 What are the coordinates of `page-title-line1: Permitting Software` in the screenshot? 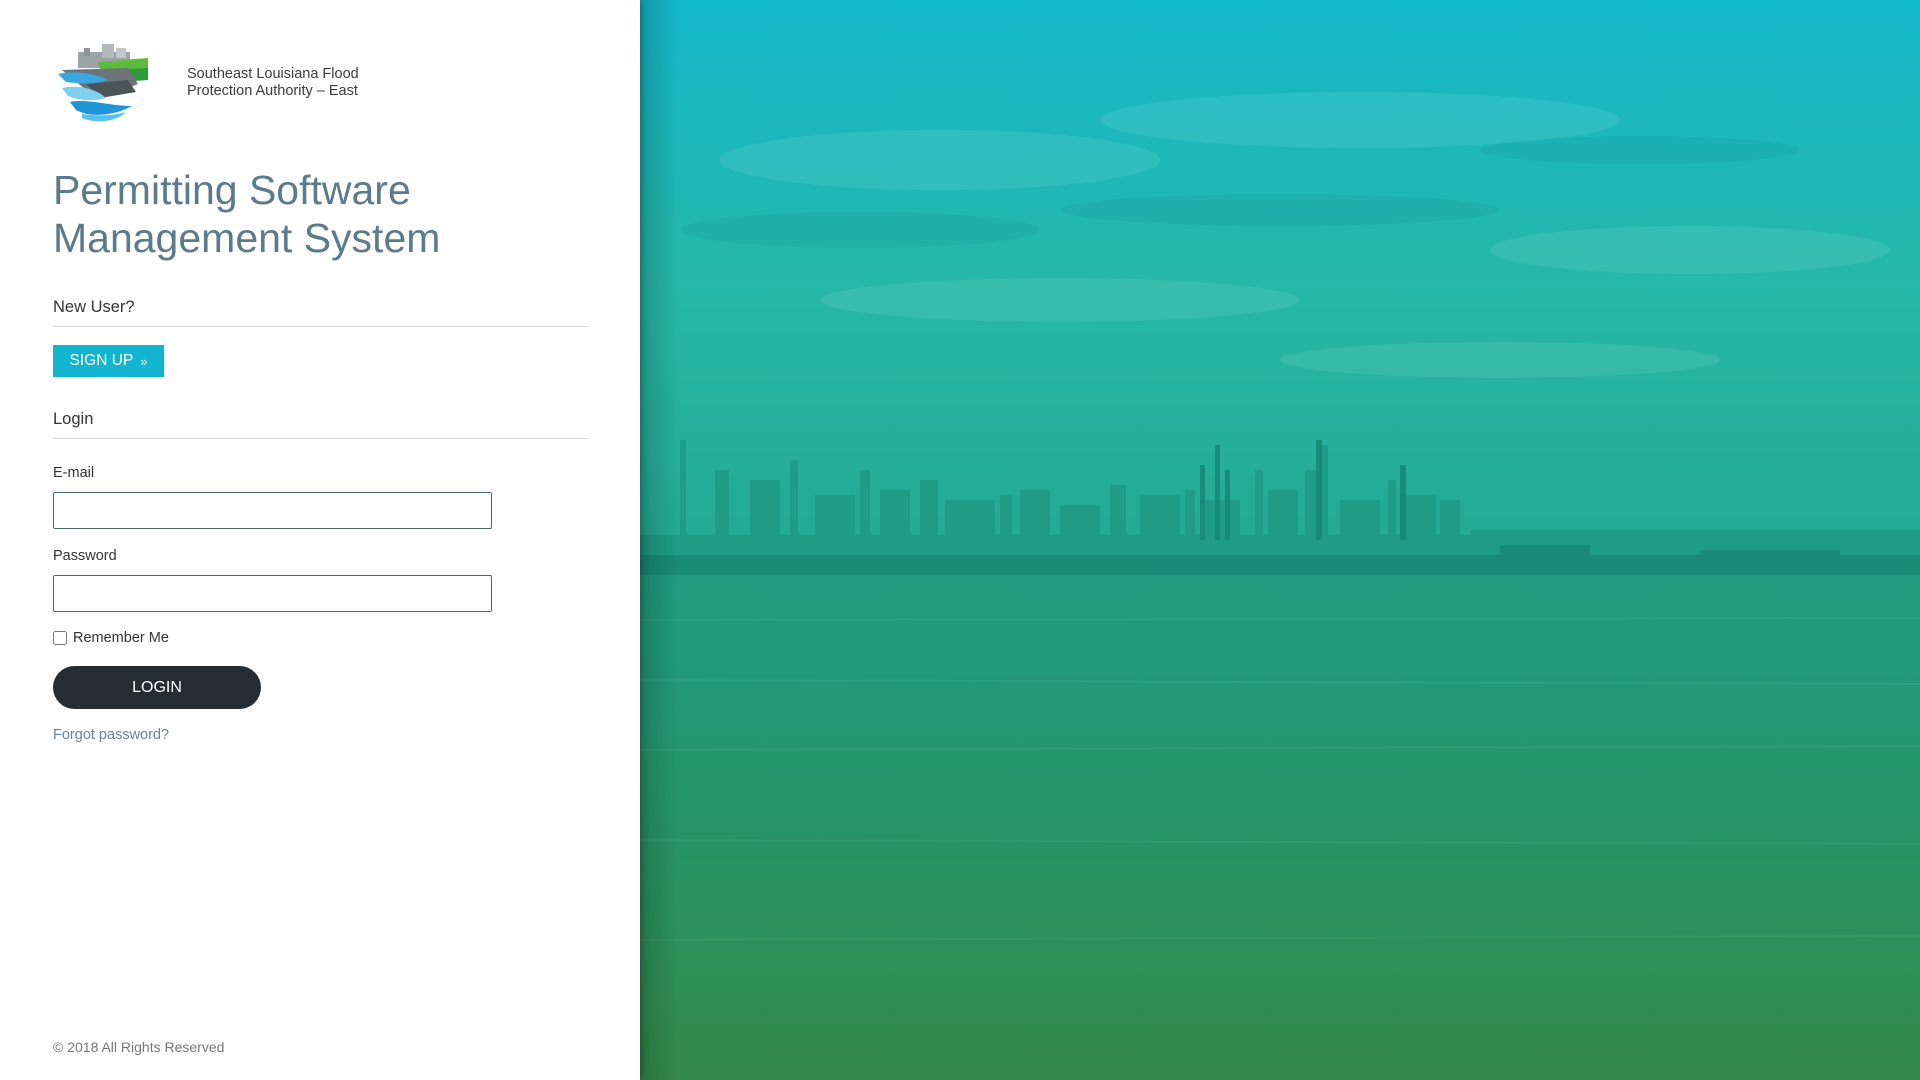 It's located at (232, 190).